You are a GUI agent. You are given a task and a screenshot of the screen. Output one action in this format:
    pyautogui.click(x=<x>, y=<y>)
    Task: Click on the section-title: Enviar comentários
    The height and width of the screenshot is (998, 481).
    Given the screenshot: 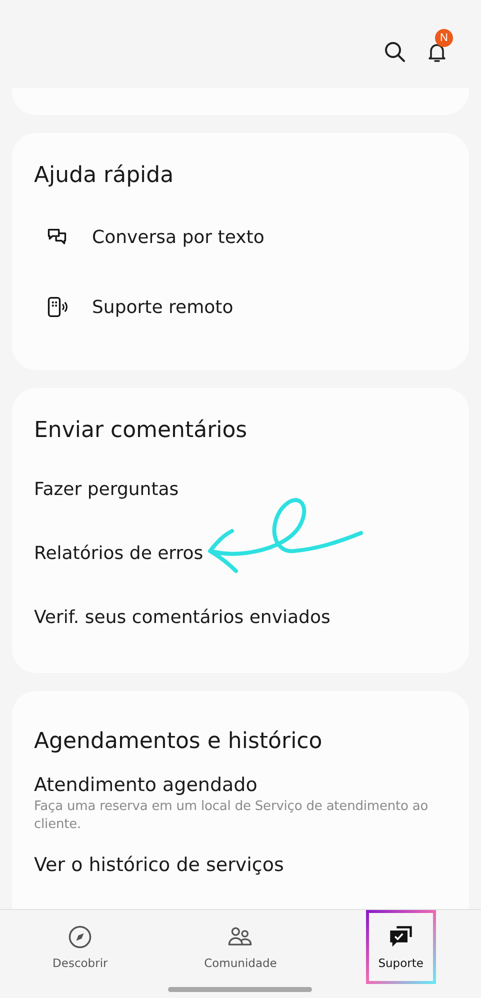 What is the action you would take?
    pyautogui.click(x=141, y=430)
    